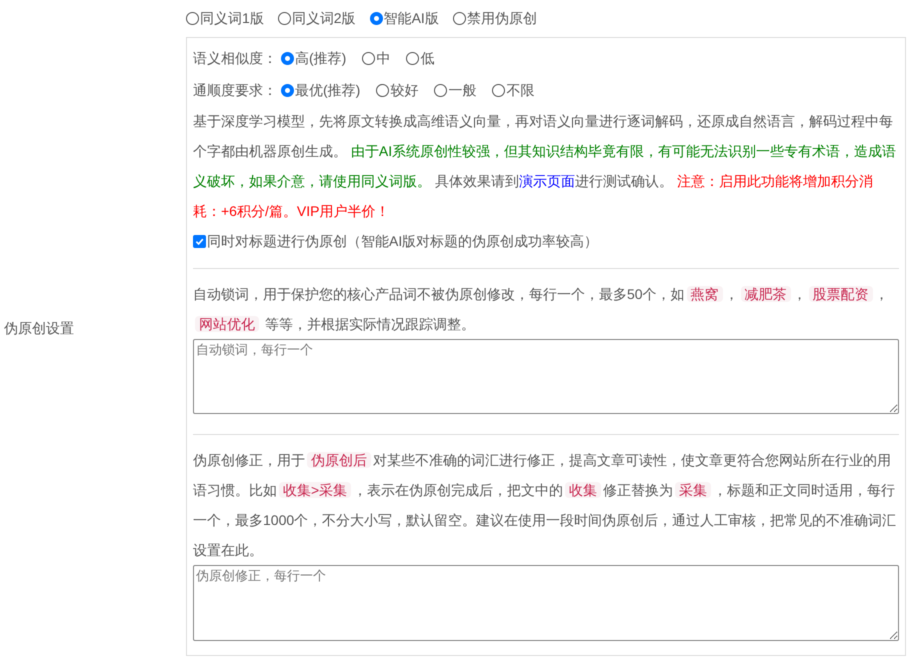 The width and height of the screenshot is (911, 658). Describe the element at coordinates (235, 58) in the screenshot. I see `field-label: 语义相似度：` at that location.